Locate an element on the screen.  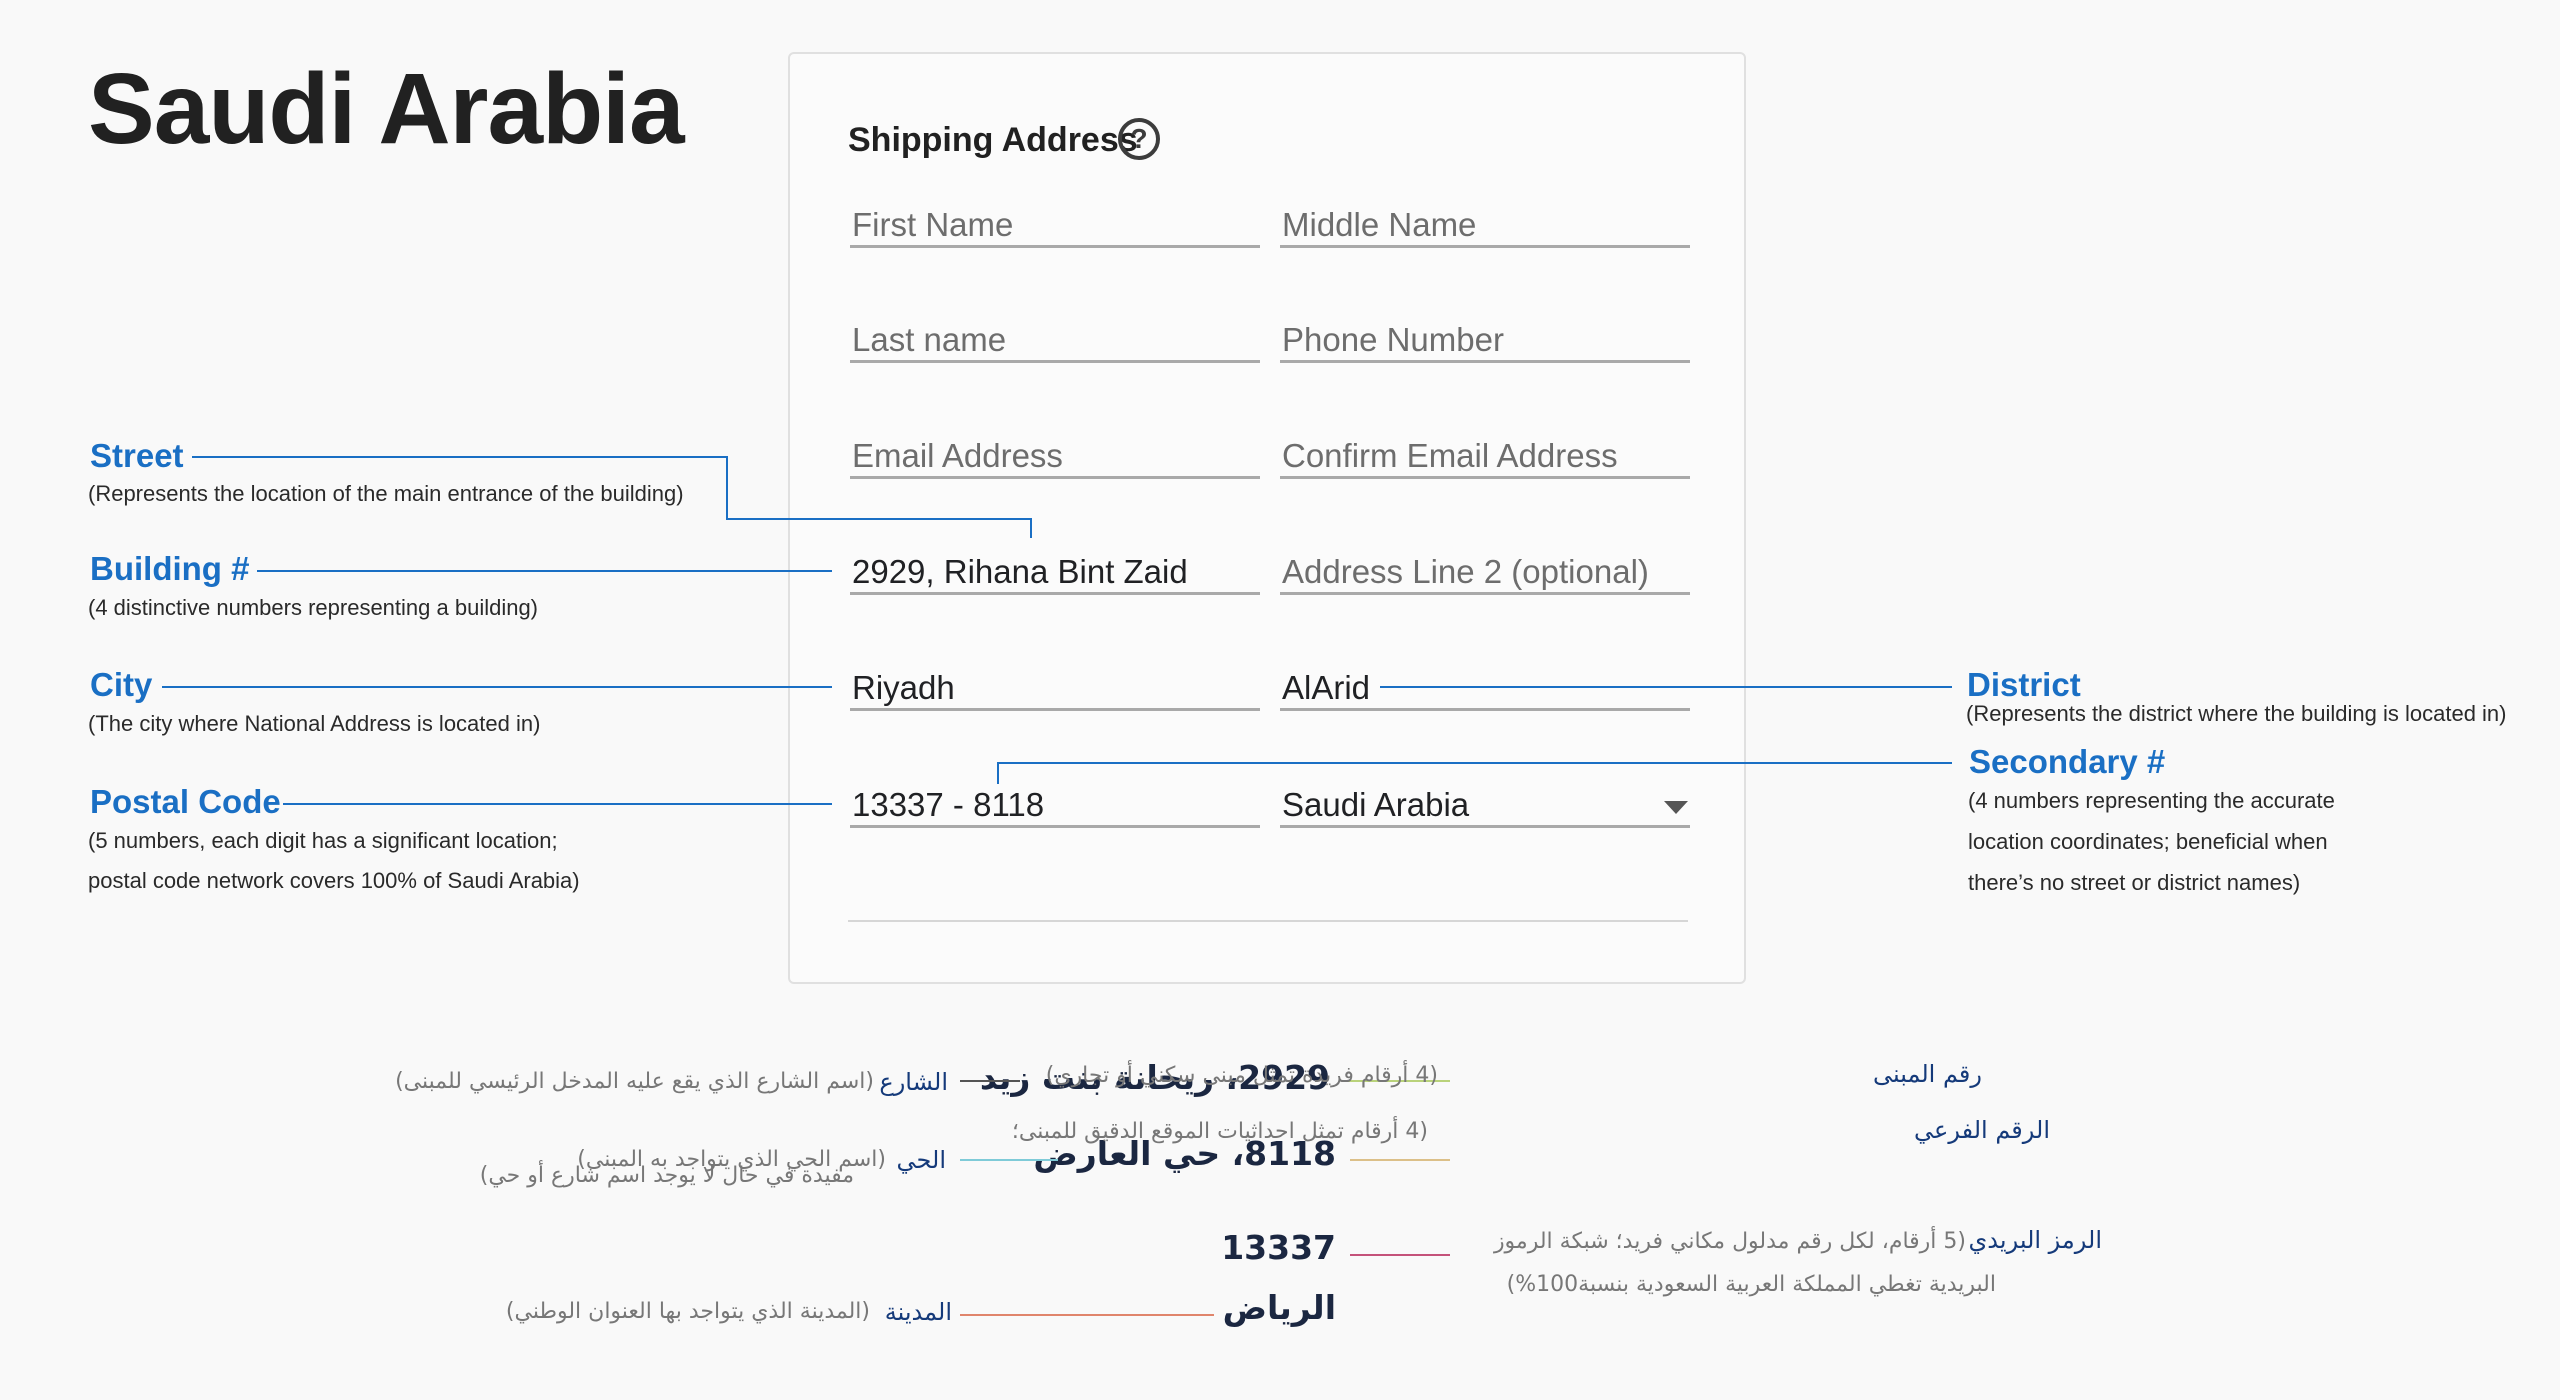
email-field is located at coordinates (1055, 457).